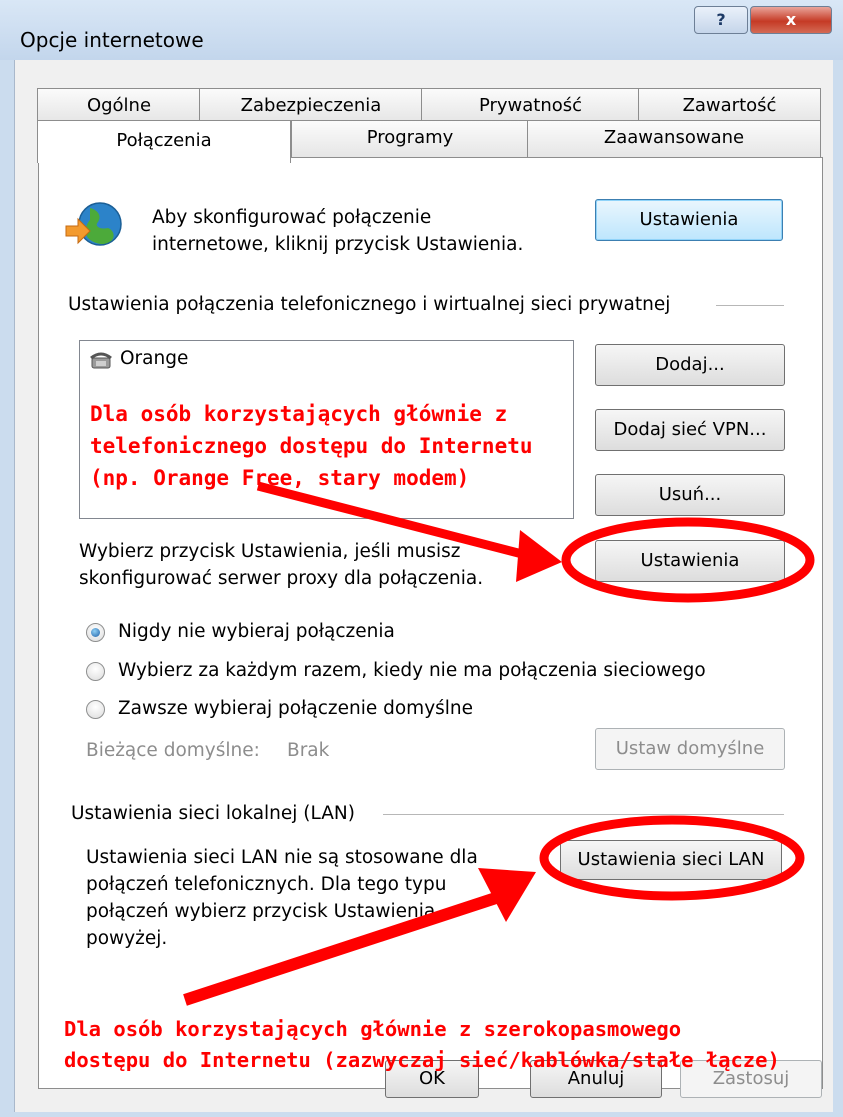  What do you see at coordinates (280, 478) in the screenshot?
I see `annotation-dialup-line3: (np. Orange Free, stary modem)` at bounding box center [280, 478].